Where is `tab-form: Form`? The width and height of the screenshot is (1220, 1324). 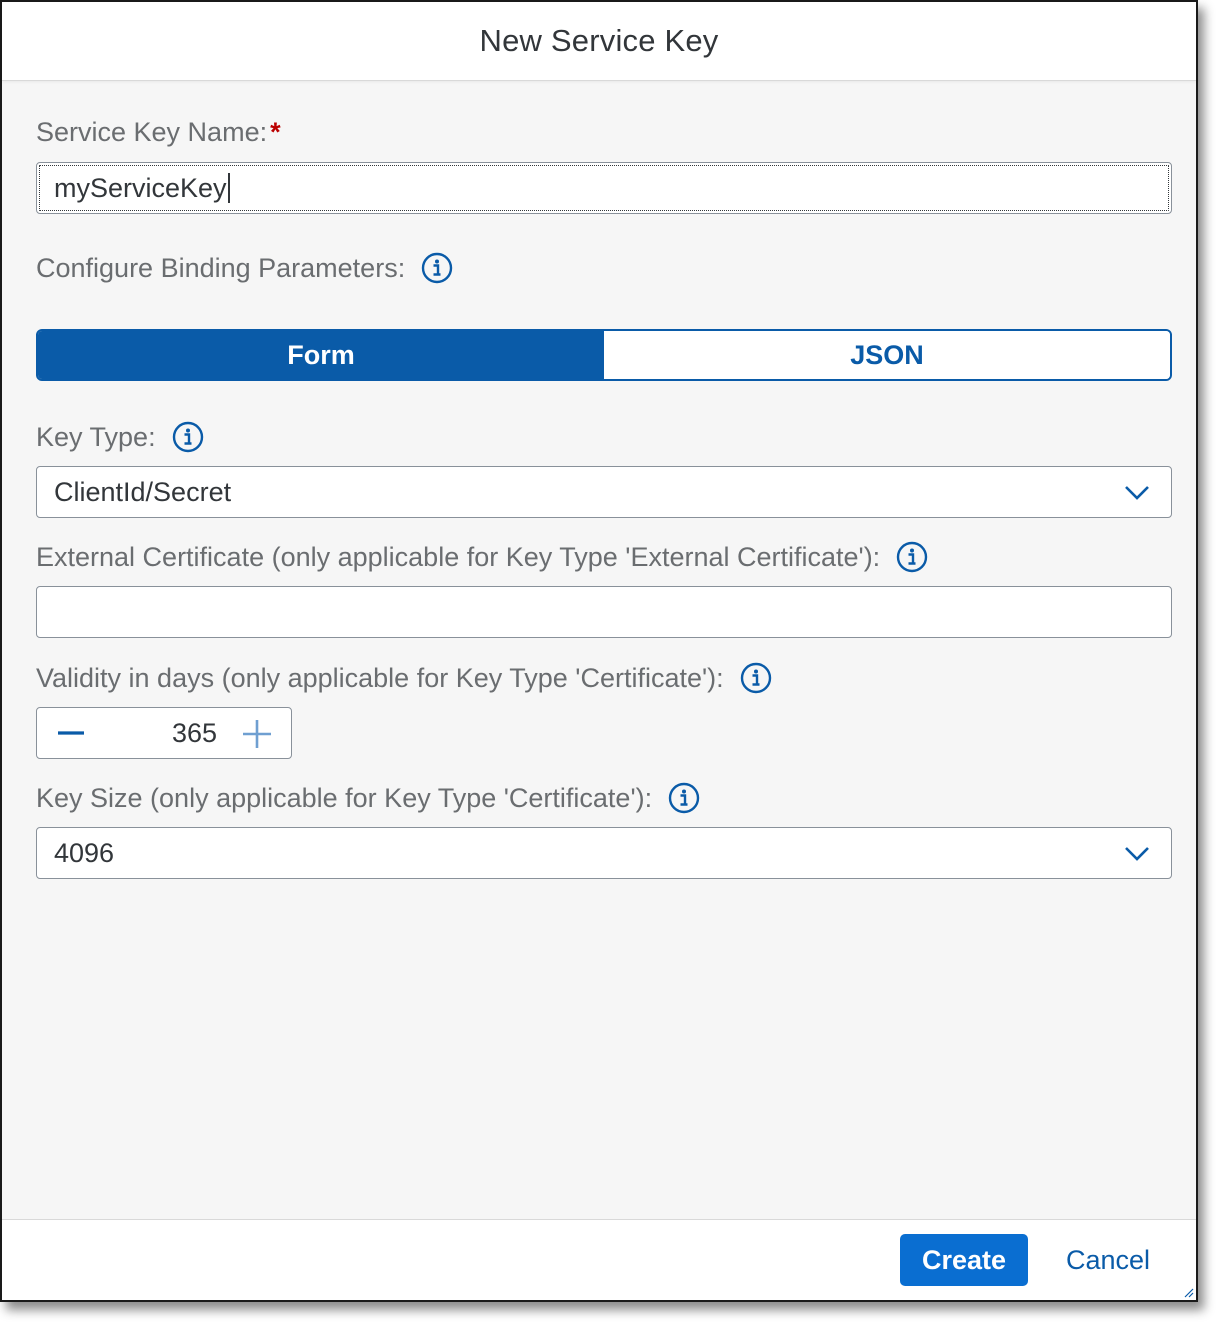
tab-form: Form is located at coordinates (321, 355).